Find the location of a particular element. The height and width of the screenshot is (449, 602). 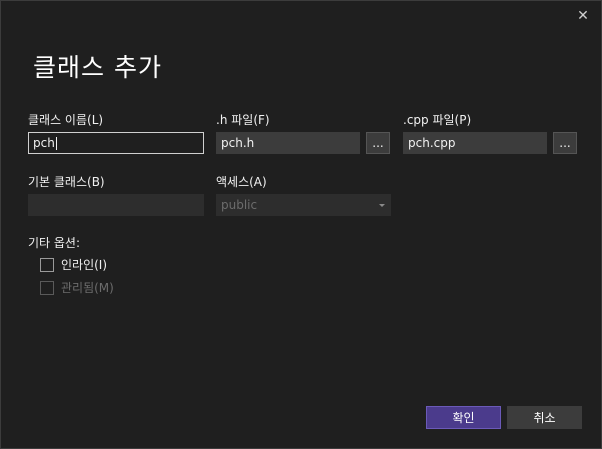

close-icon: ✕ is located at coordinates (583, 16).